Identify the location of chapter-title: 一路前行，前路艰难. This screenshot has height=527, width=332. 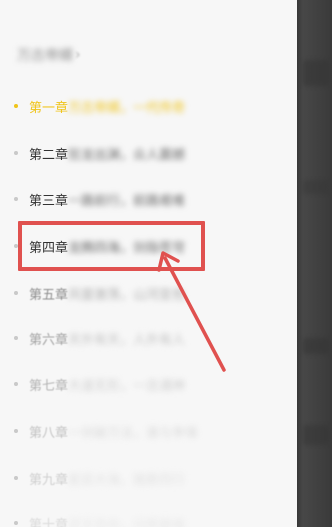
(127, 201).